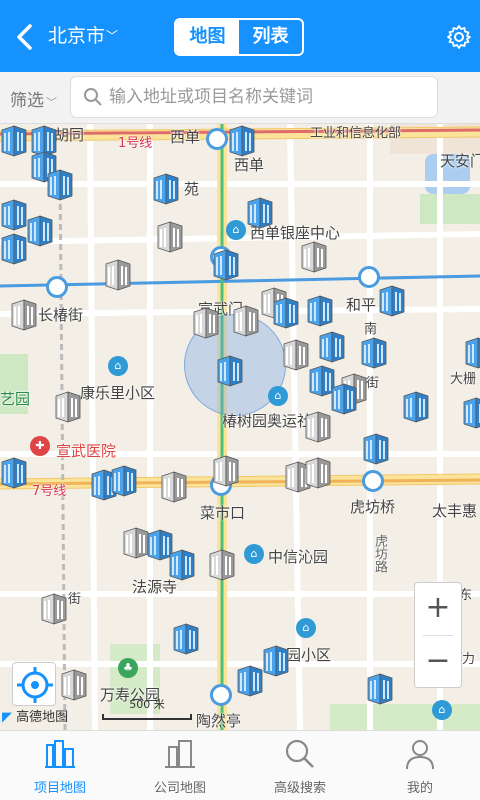 The width and height of the screenshot is (480, 800). I want to click on map-label: 艺园, so click(15, 399).